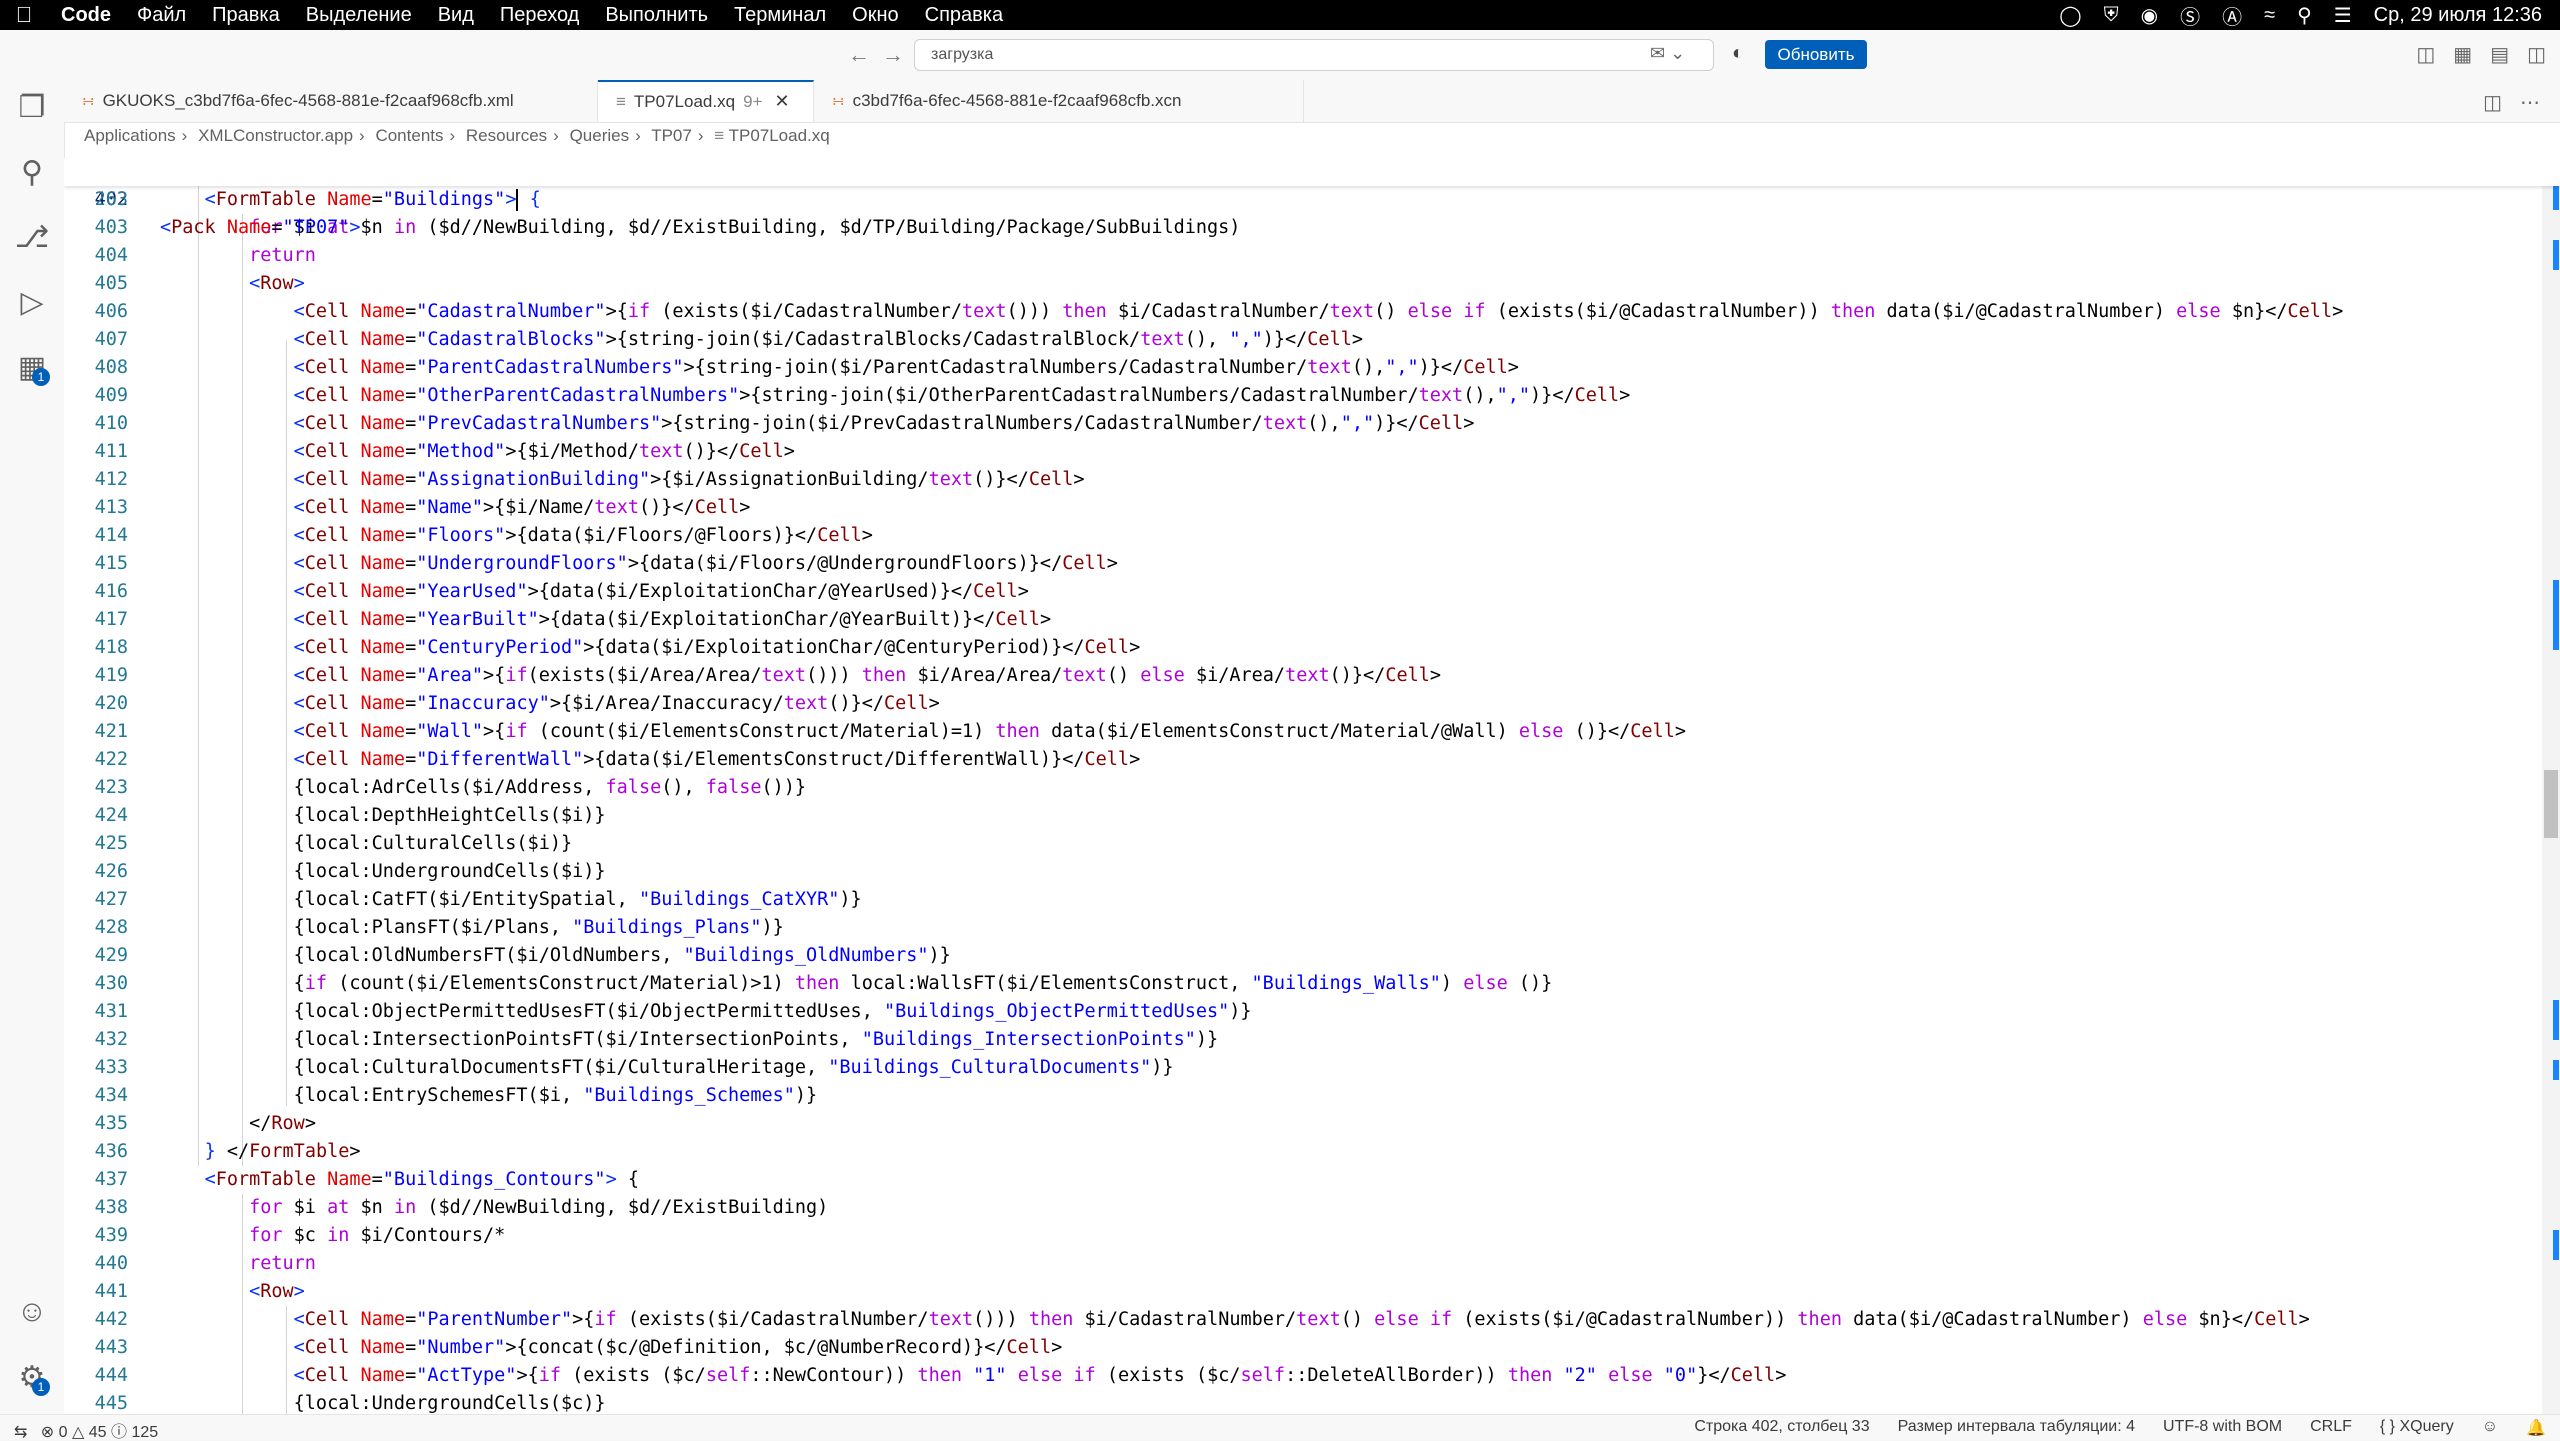 The width and height of the screenshot is (2560, 1442). Describe the element at coordinates (32, 302) in the screenshot. I see `run-debug-icon: ▷` at that location.